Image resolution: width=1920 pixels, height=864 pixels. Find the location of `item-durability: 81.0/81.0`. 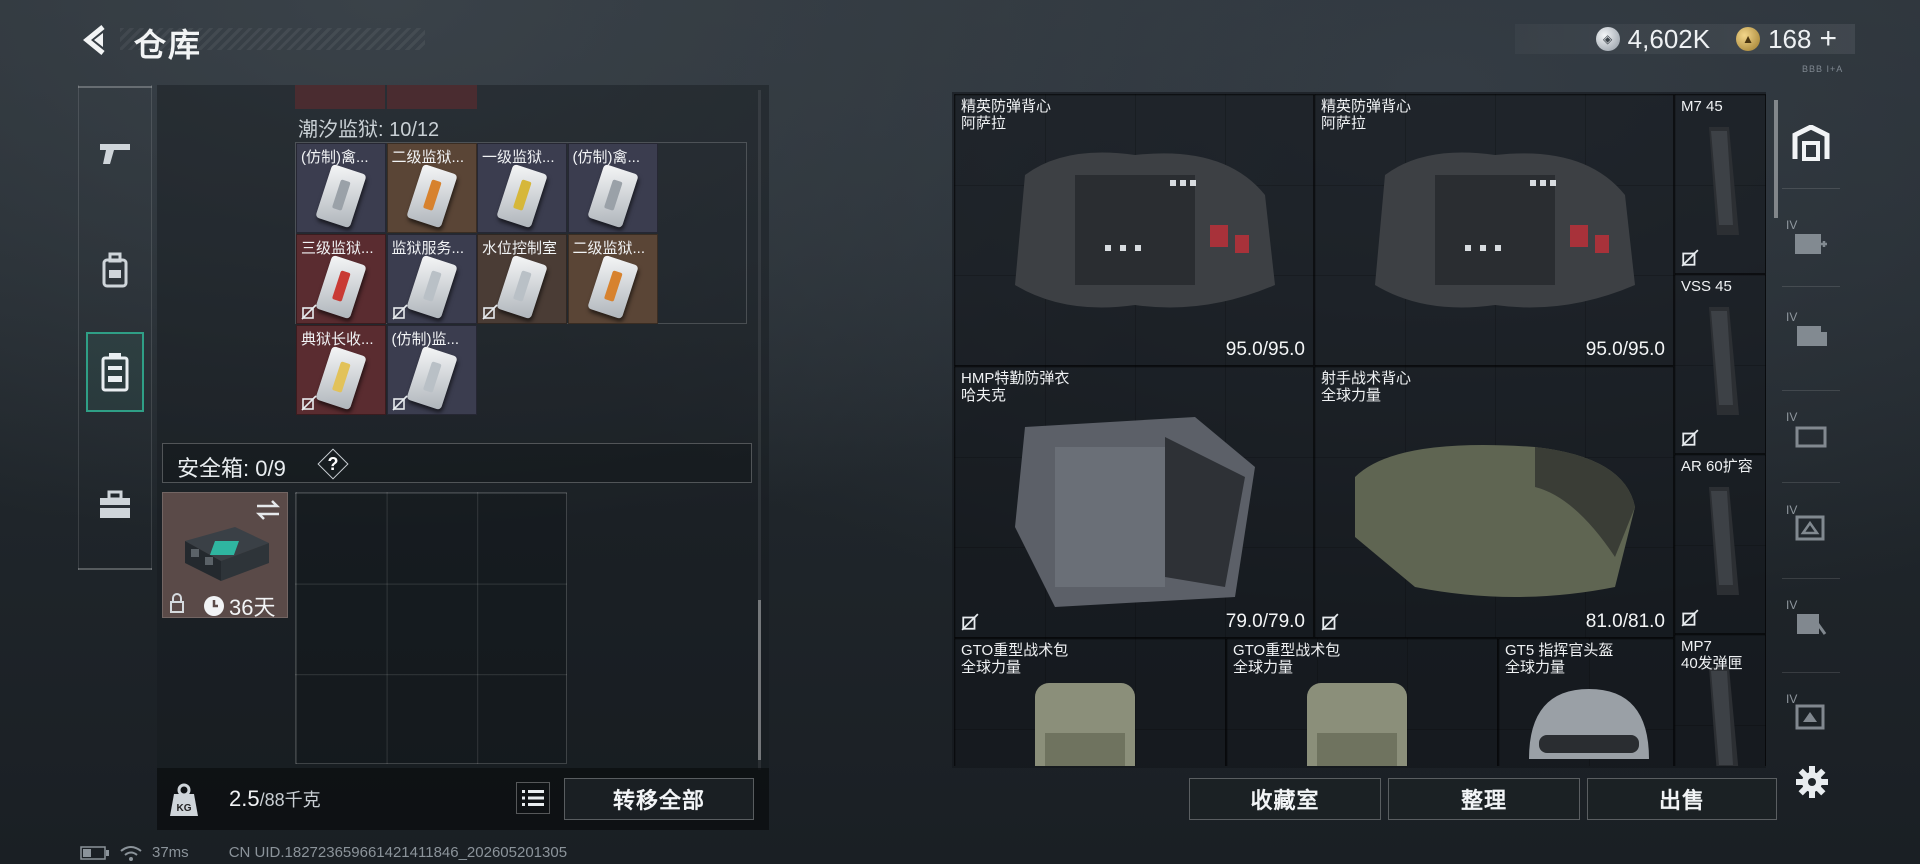

item-durability: 81.0/81.0 is located at coordinates (1625, 621).